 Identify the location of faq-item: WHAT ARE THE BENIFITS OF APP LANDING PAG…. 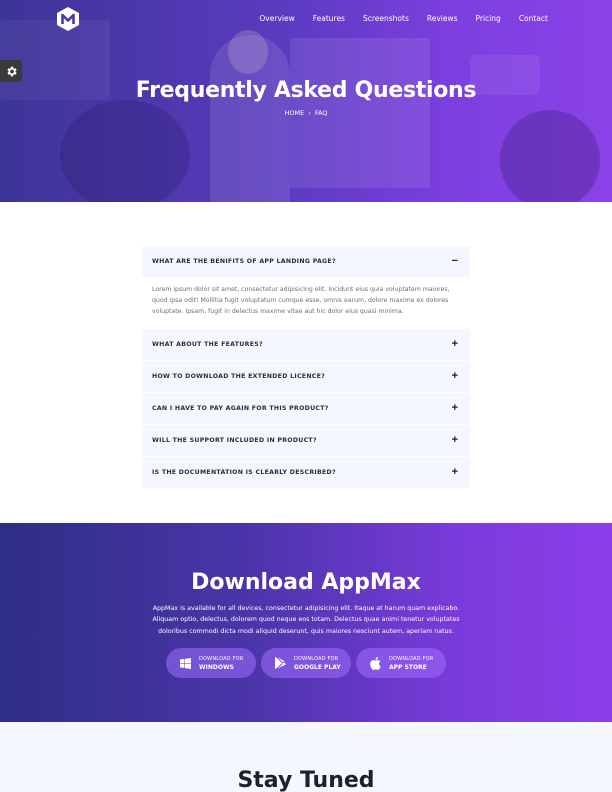
(306, 287).